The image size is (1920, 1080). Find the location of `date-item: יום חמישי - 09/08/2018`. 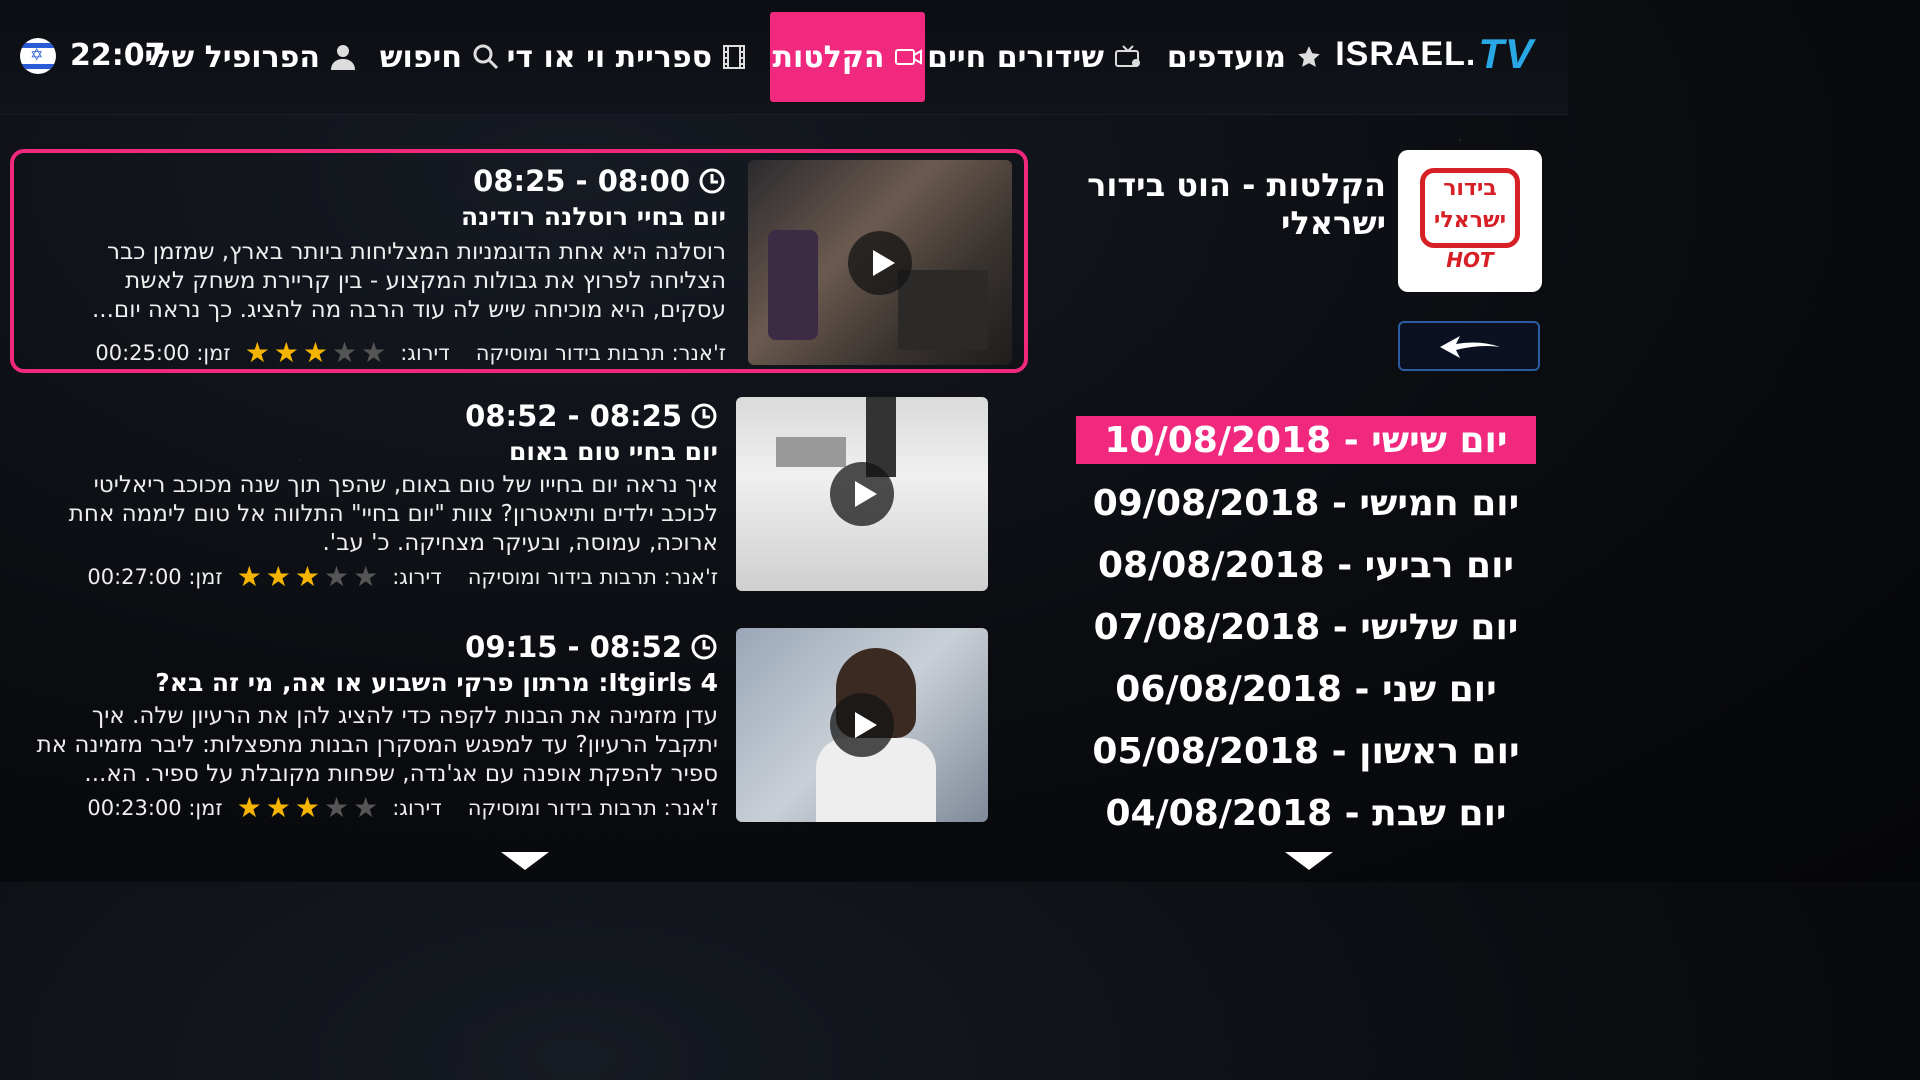

date-item: יום חמישי - 09/08/2018 is located at coordinates (1306, 503).